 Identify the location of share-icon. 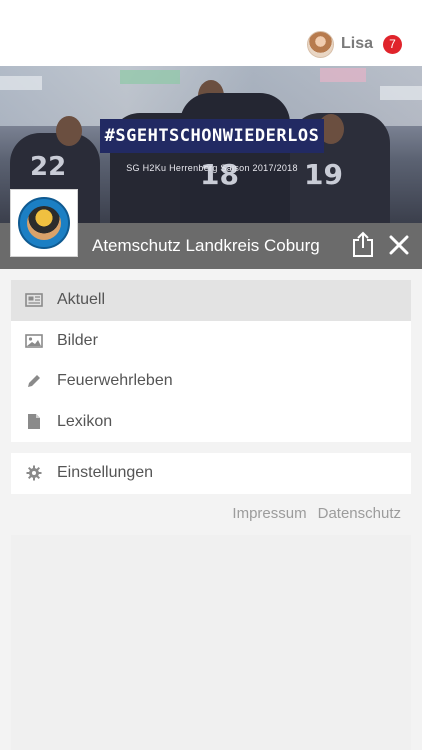
(363, 244).